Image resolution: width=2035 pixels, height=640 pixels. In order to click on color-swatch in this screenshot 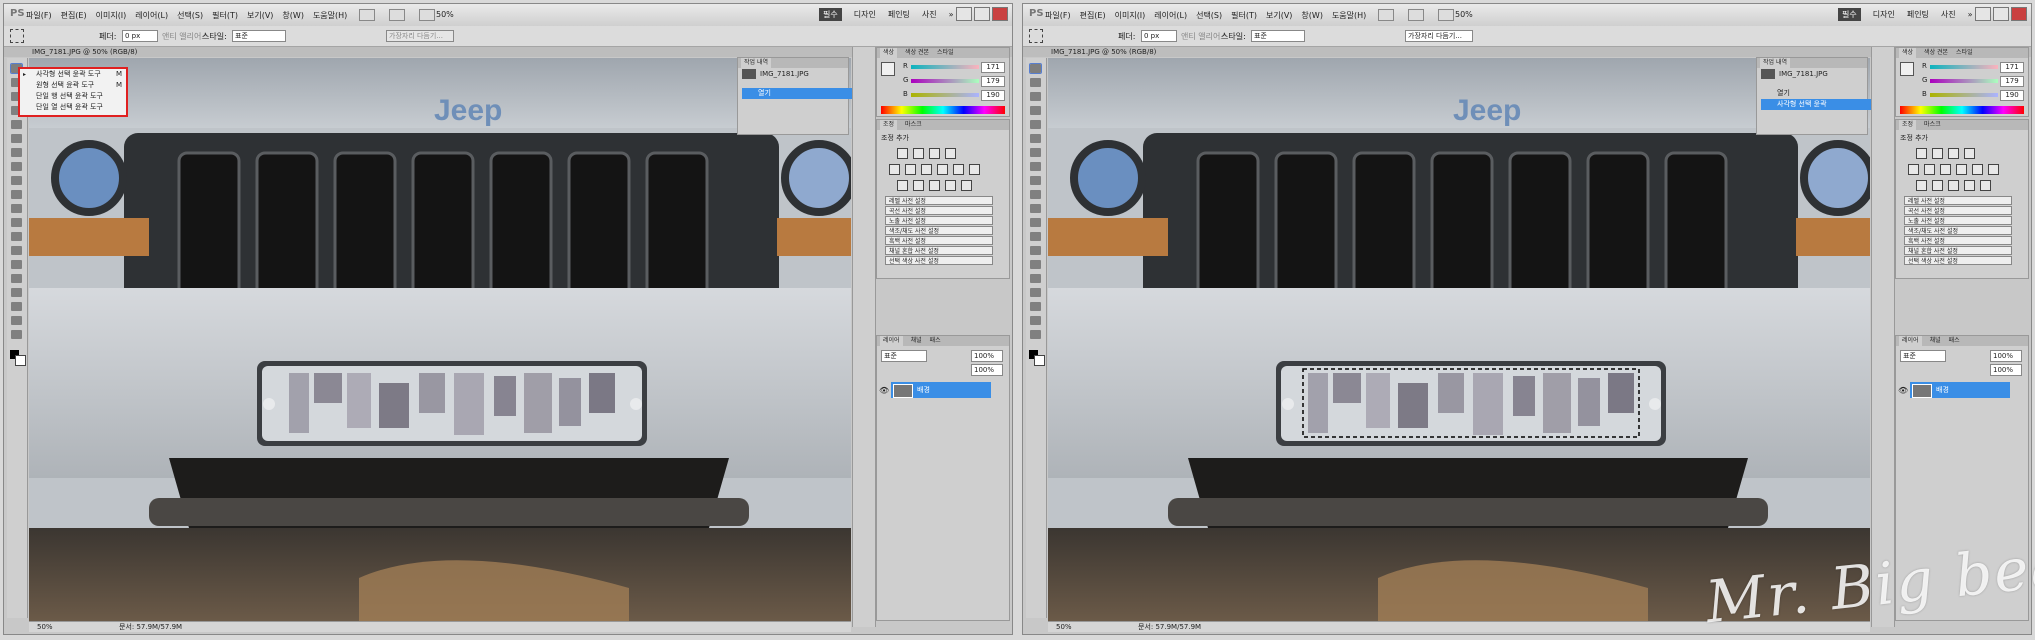, I will do `click(888, 69)`.